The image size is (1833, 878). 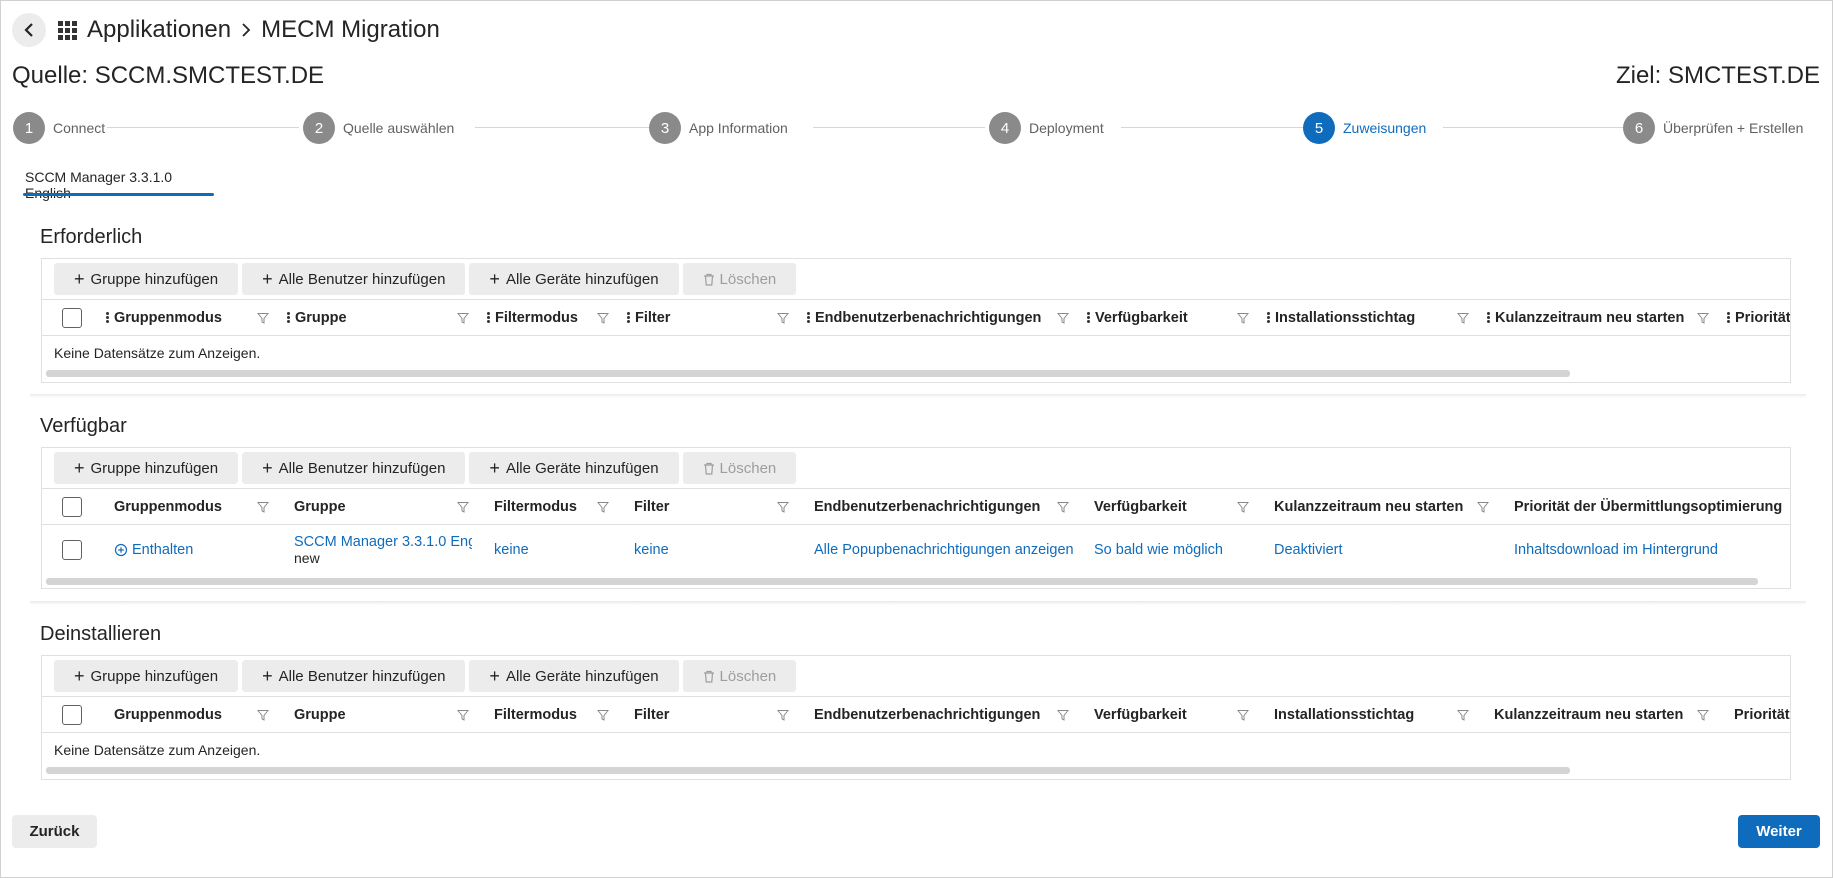 What do you see at coordinates (118, 183) in the screenshot?
I see `tab-app: SCCM Manager 3.3.1.0 English` at bounding box center [118, 183].